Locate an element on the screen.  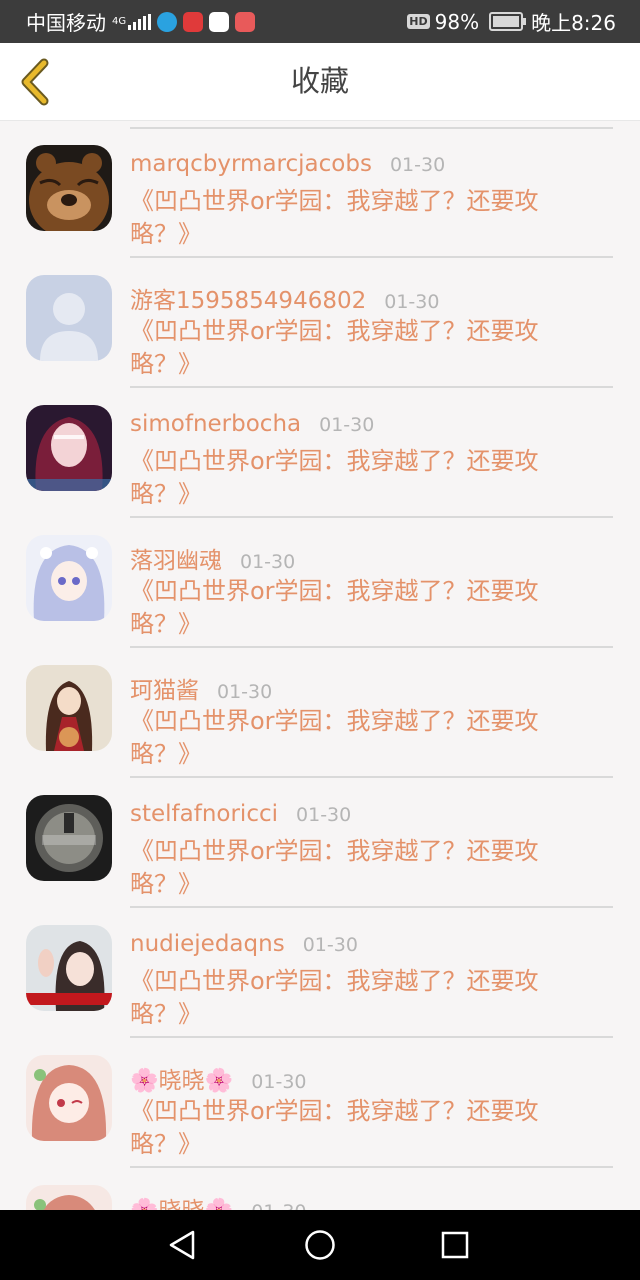
username: stelfafnoricci is located at coordinates (204, 814).